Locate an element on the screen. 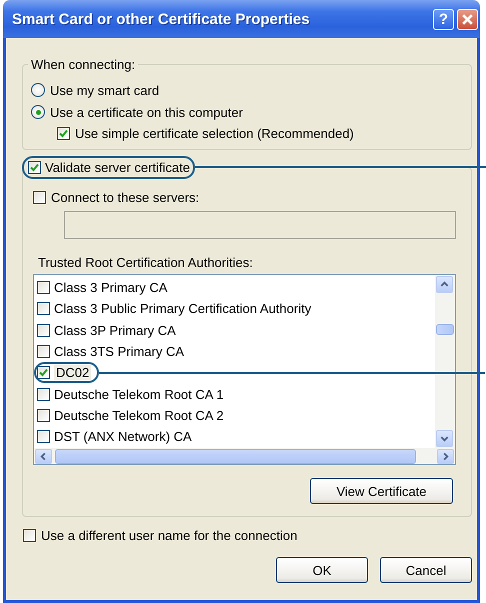 The width and height of the screenshot is (486, 603). checkbox-label: Validate server certificate is located at coordinates (117, 167).